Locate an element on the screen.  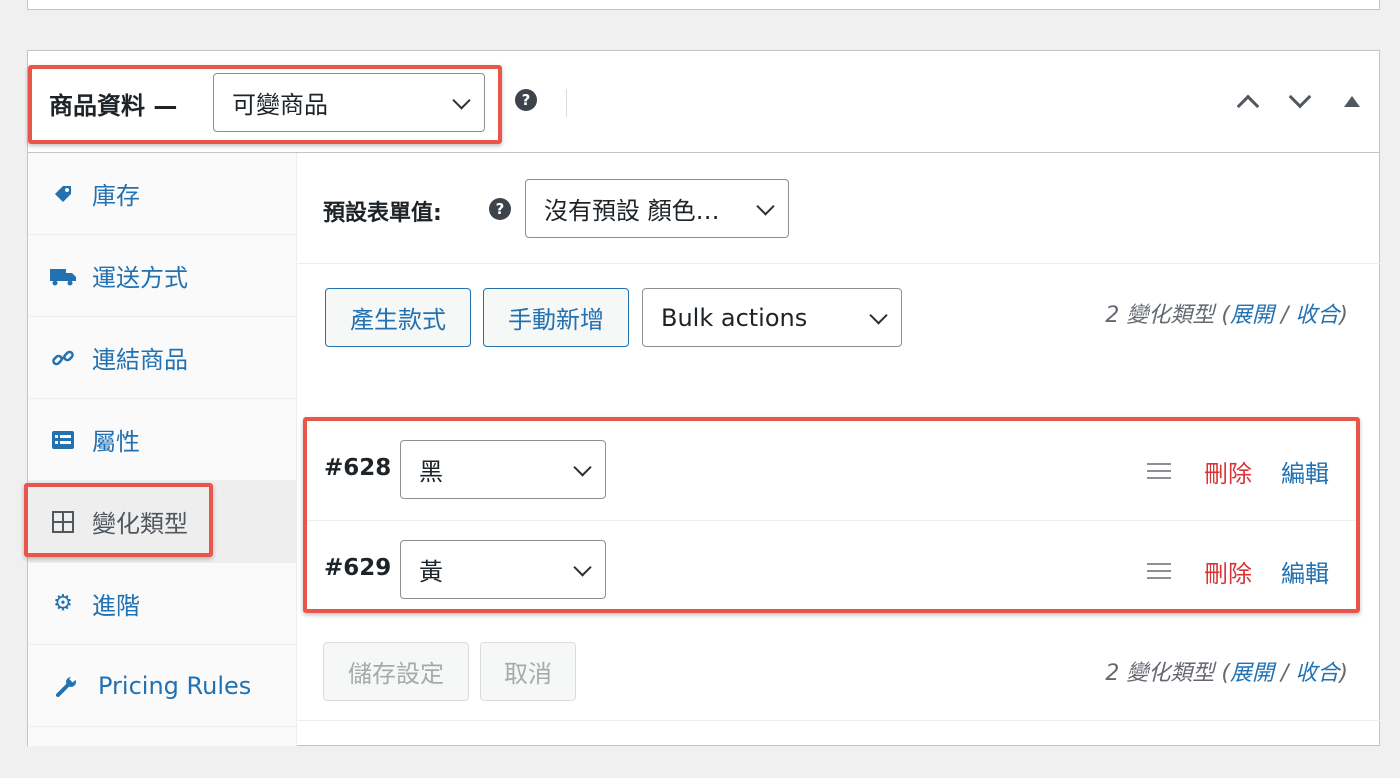
variations-footer: 儲存設定 取消 2 變化類型 (展開 / 收合) is located at coordinates (839, 670).